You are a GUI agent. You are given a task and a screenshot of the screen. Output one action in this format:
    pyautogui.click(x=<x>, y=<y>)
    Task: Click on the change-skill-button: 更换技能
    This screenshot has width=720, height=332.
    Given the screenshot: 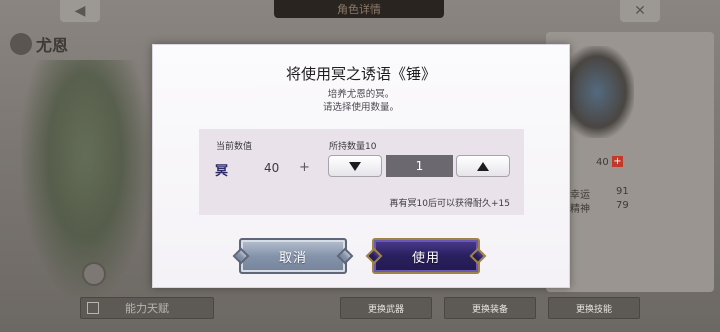 What is the action you would take?
    pyautogui.click(x=594, y=308)
    